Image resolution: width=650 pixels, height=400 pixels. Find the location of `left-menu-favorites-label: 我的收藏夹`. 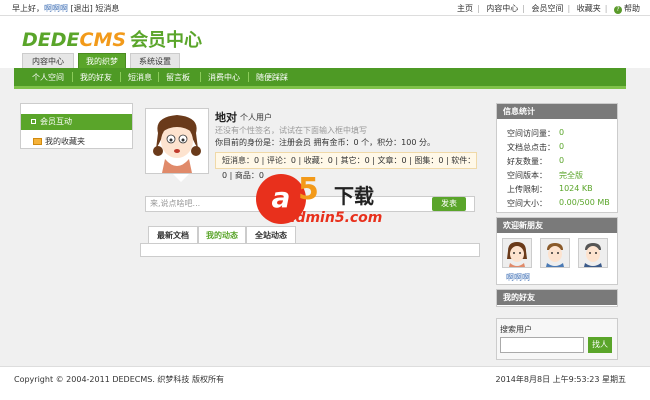

left-menu-favorites-label: 我的收藏夹 is located at coordinates (65, 141).